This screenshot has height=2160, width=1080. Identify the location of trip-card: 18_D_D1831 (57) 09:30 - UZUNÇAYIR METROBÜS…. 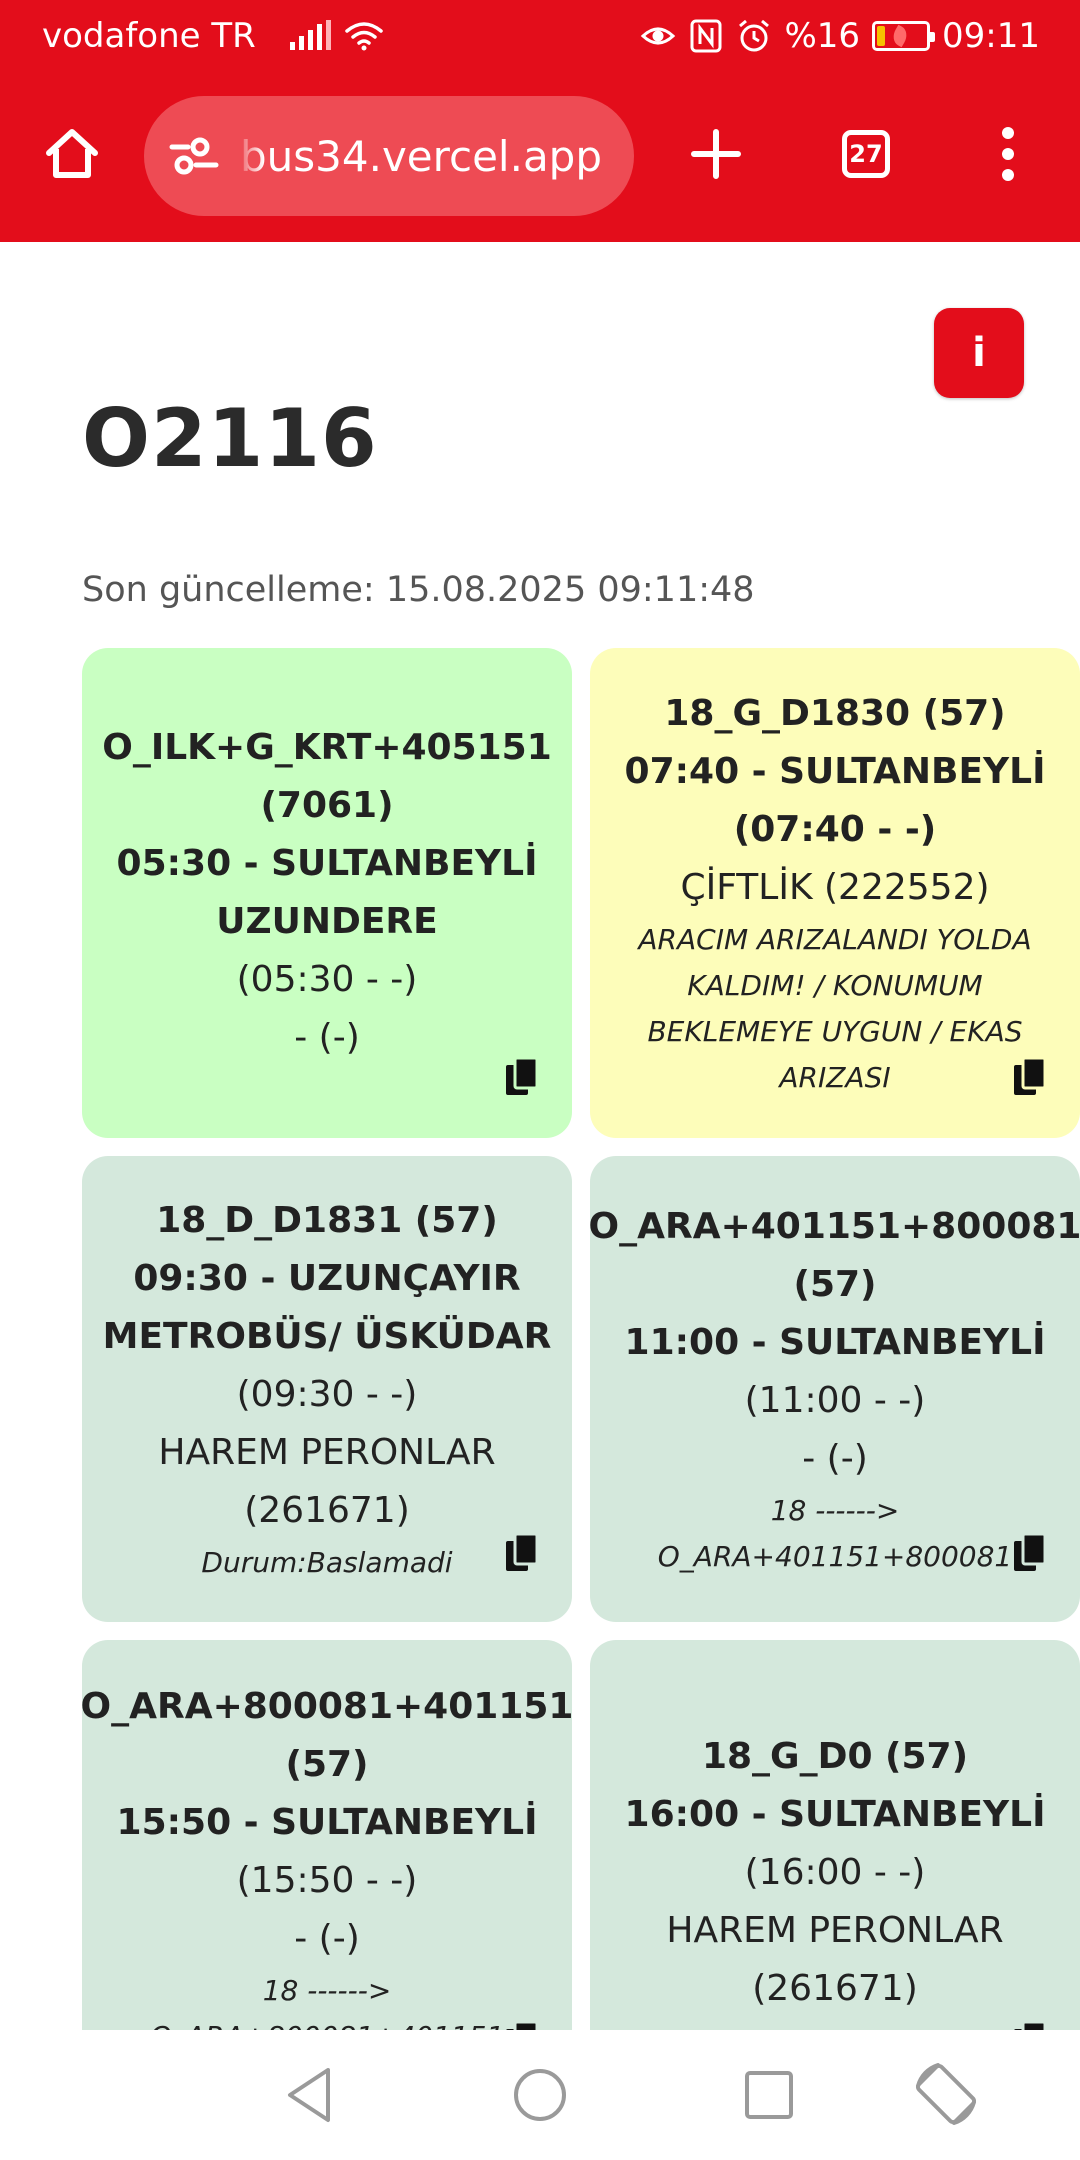
(327, 1389).